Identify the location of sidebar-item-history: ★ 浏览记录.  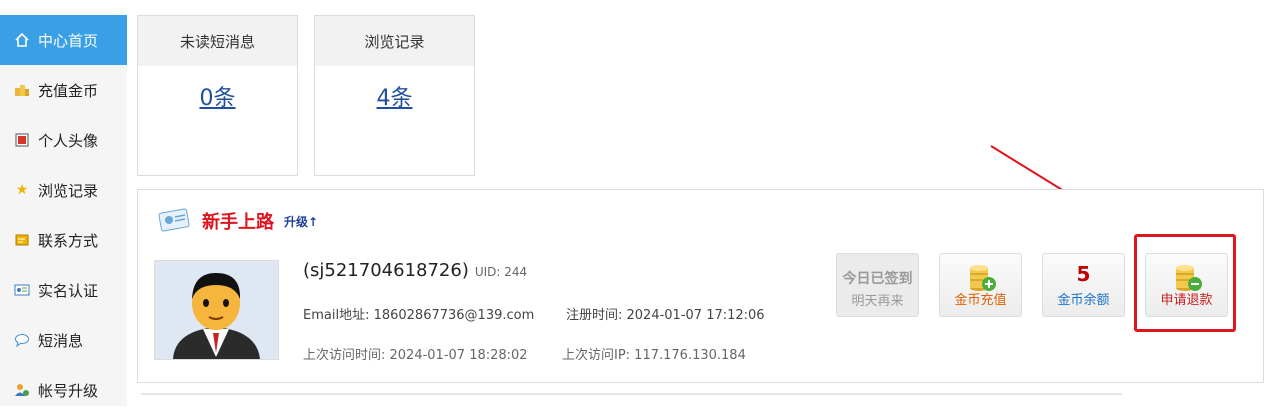
(63, 190).